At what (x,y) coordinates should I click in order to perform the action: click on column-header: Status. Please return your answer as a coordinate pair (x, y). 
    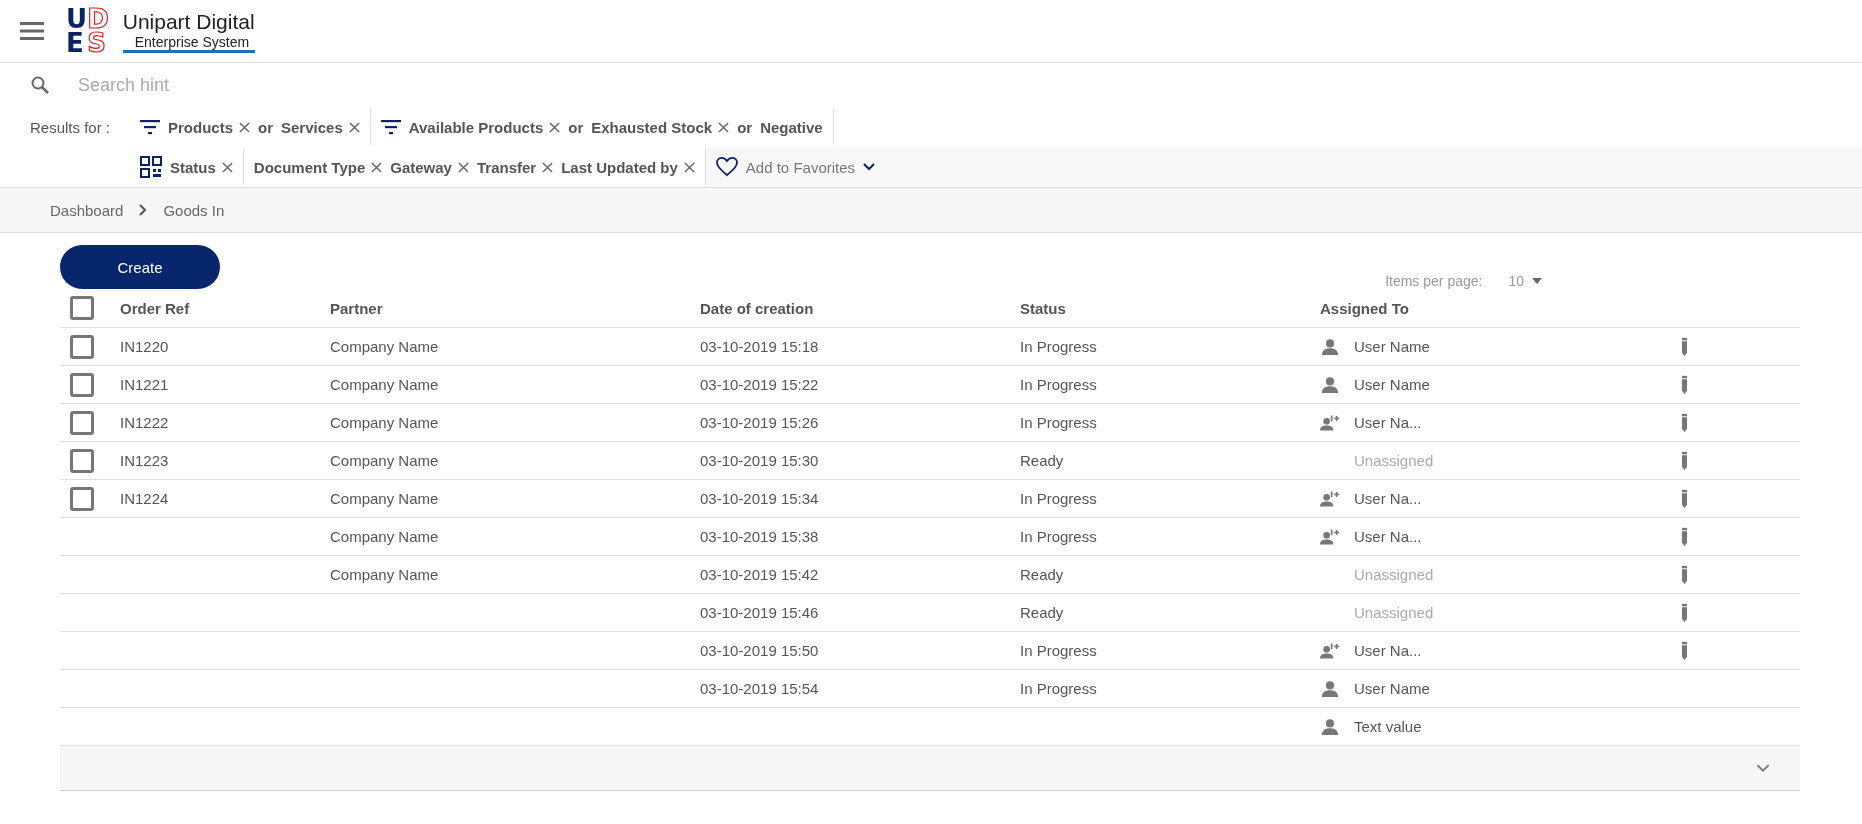
    Looking at the image, I should click on (1043, 308).